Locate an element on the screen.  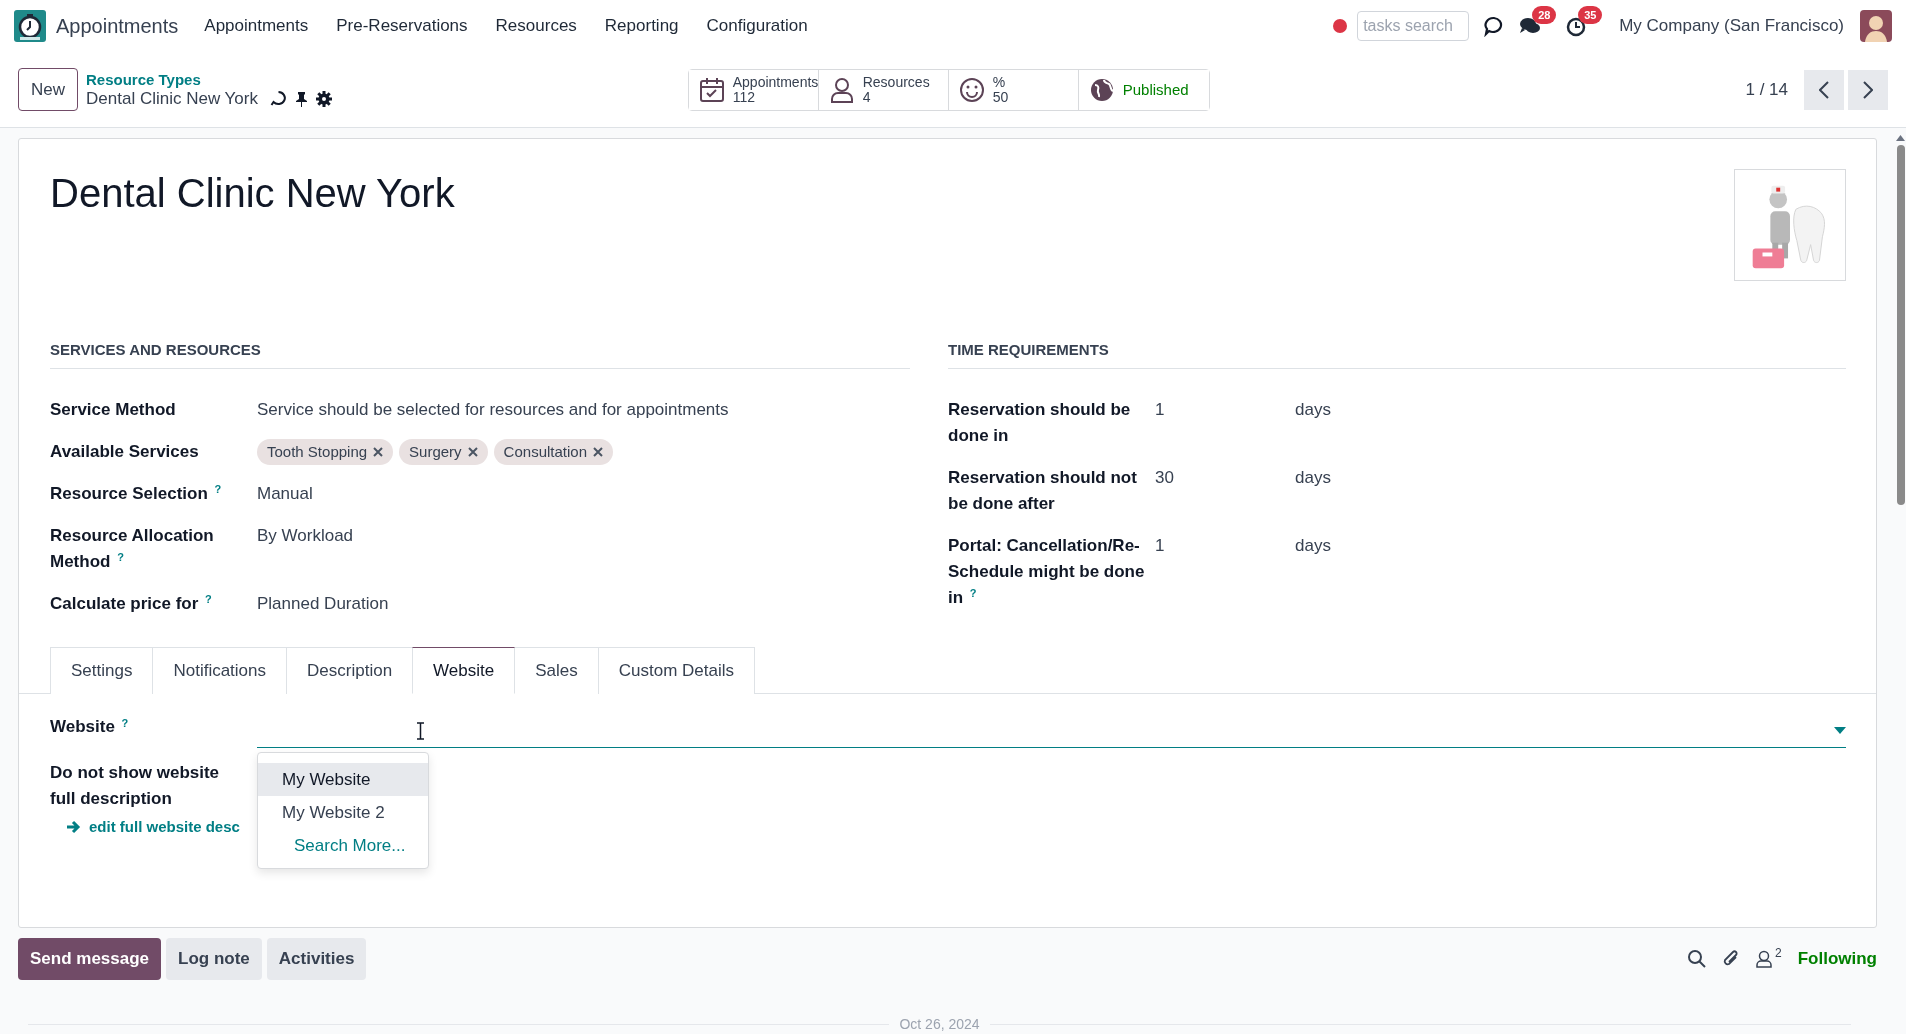
avatar is located at coordinates (1876, 26).